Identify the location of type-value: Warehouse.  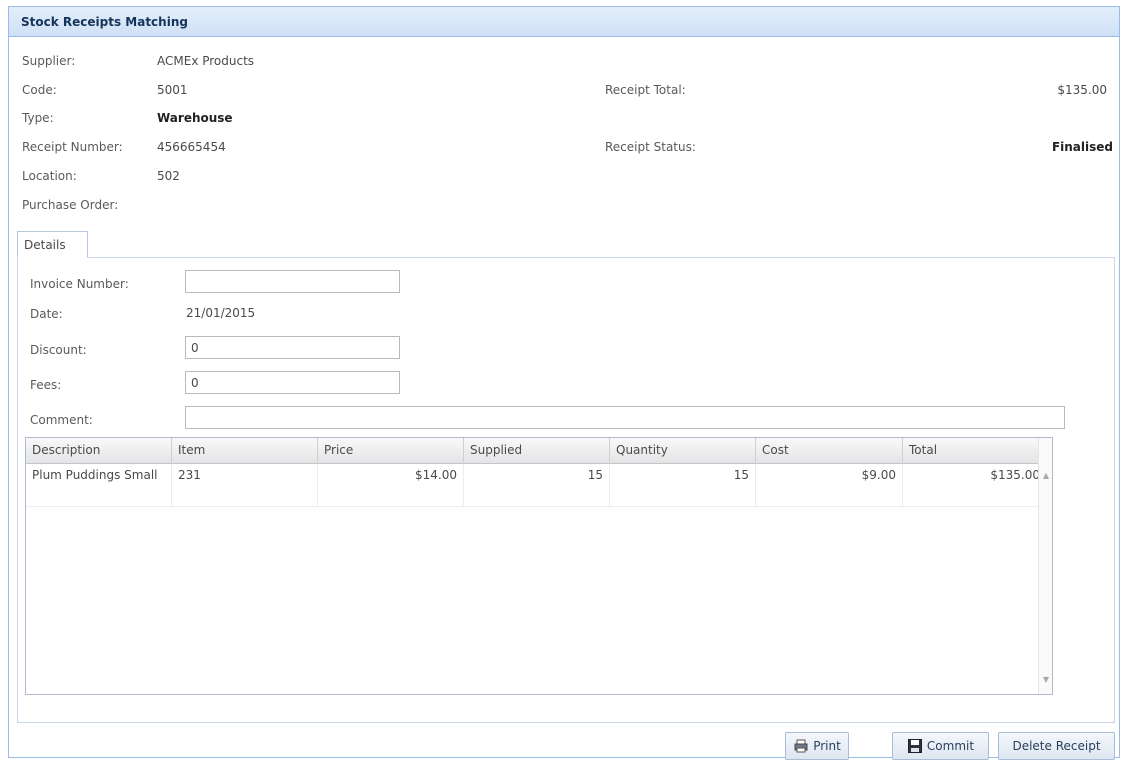
(195, 118).